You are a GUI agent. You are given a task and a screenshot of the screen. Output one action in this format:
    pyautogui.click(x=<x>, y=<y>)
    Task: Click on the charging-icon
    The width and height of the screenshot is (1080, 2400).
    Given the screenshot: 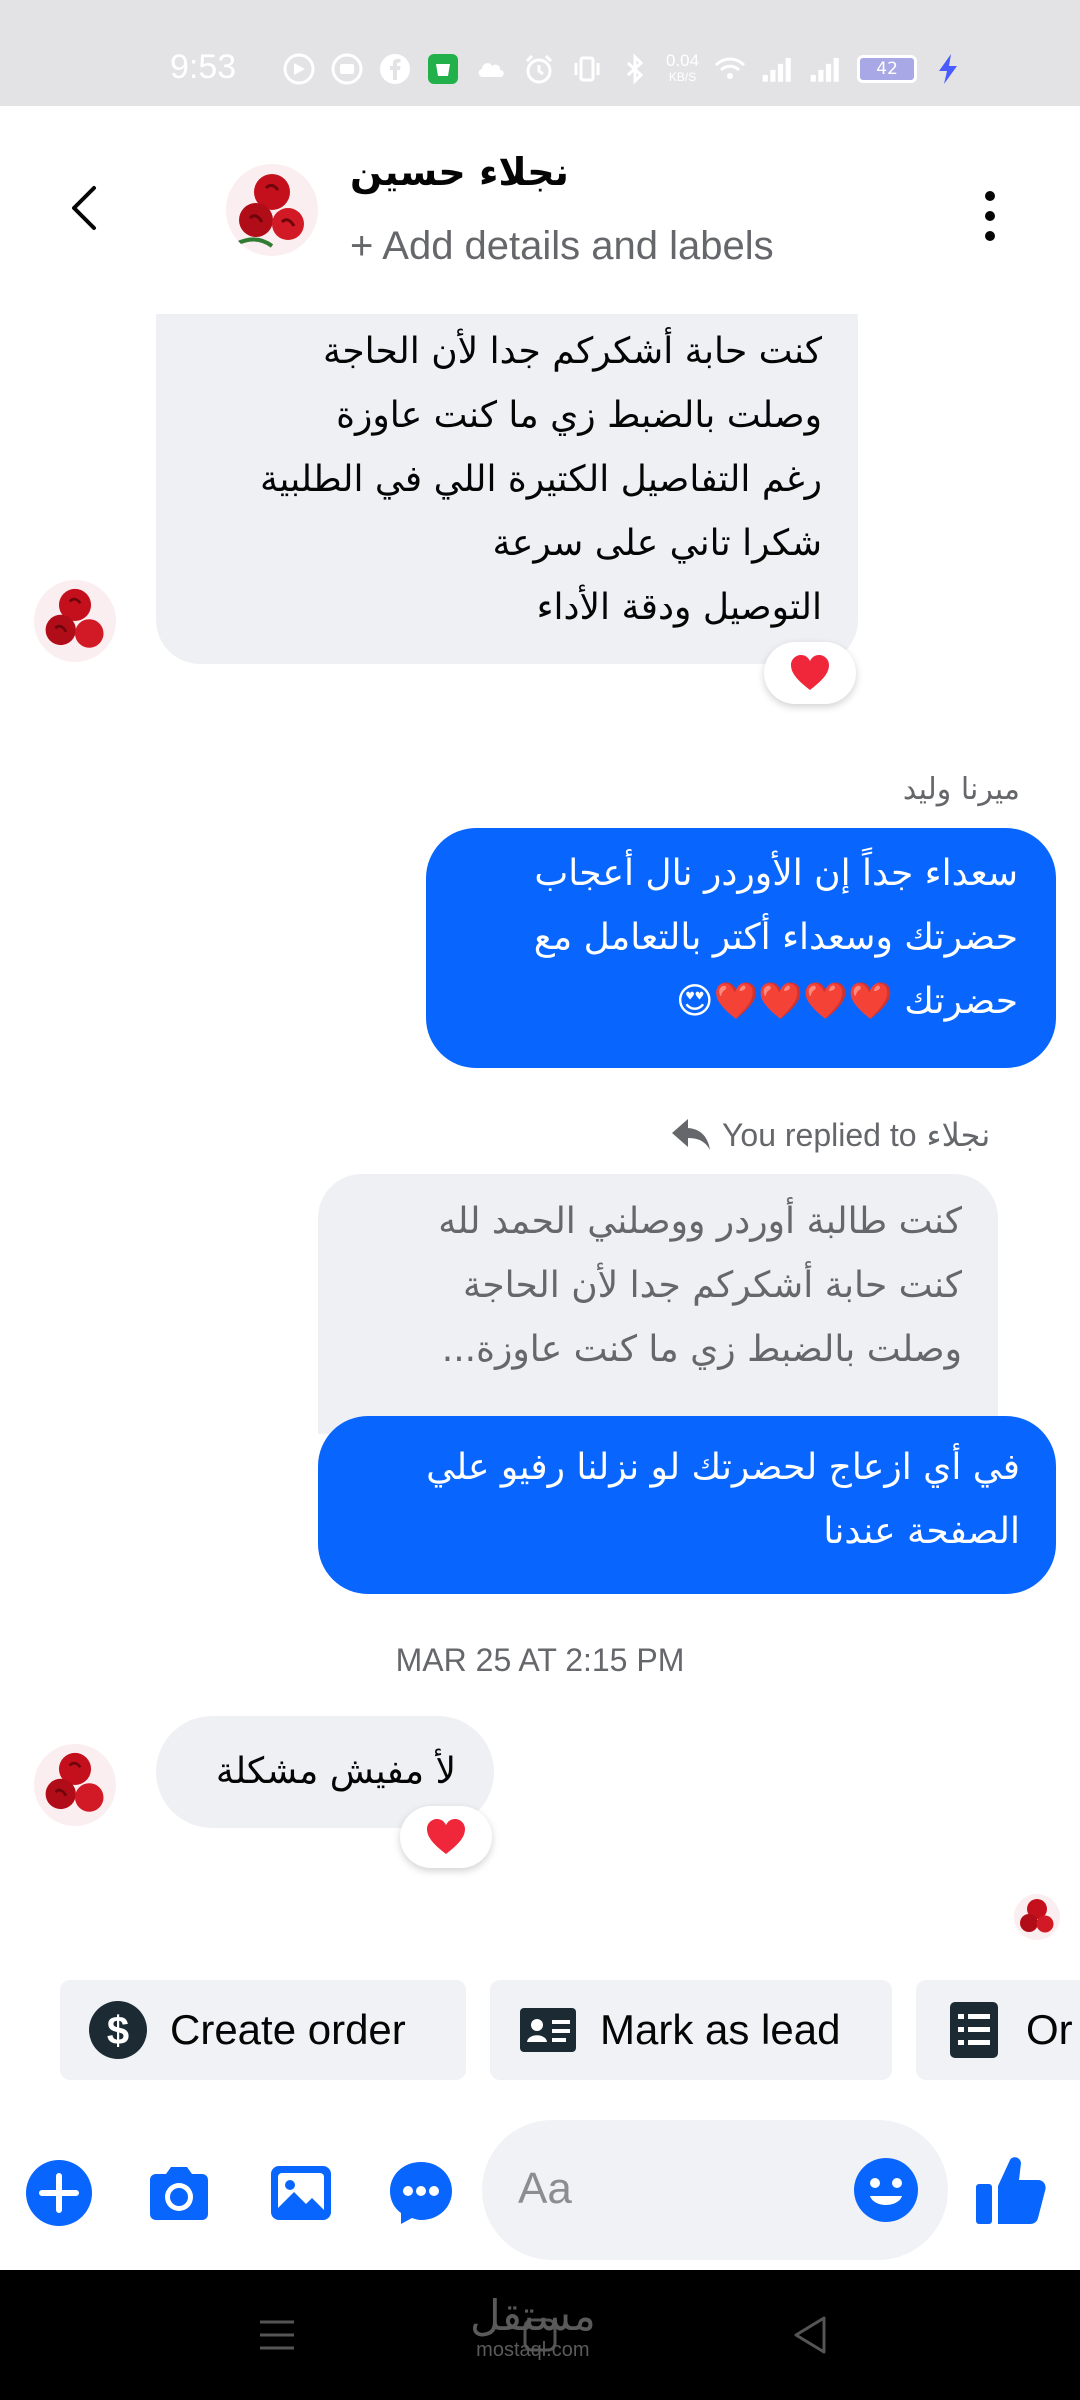 What is the action you would take?
    pyautogui.click(x=948, y=69)
    